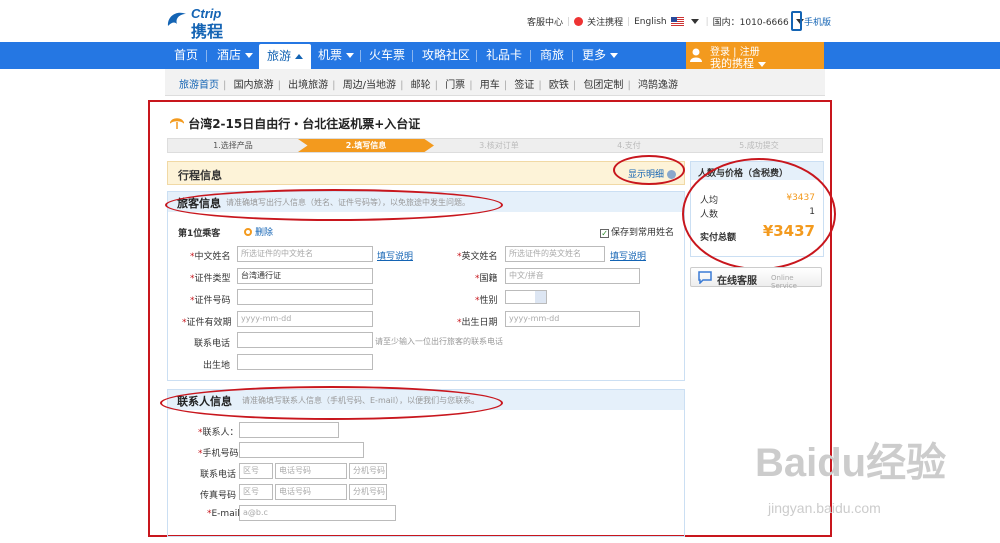 This screenshot has width=1000, height=543. I want to click on main-nav: 首页 酒店 旅游 机票 火车票 攻略社区 礼品卡 商旅 更多, so click(500, 56).